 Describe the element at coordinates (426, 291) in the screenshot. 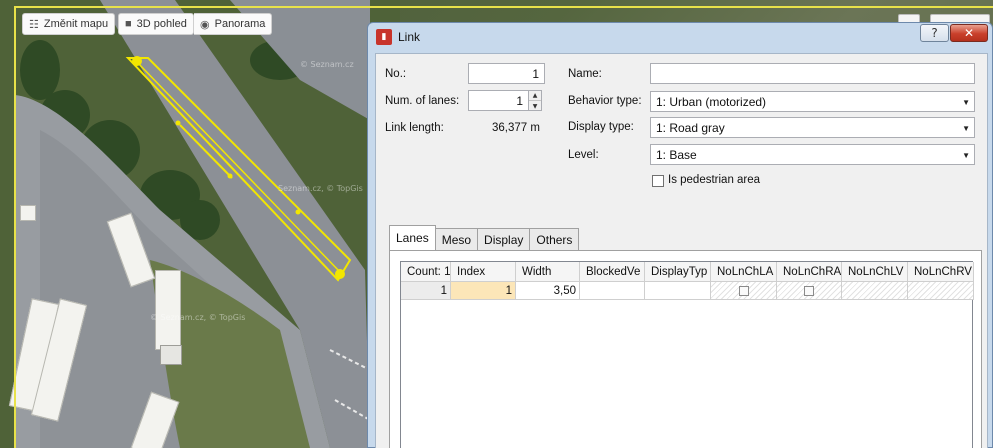

I see `grid-cell-count: 1` at that location.